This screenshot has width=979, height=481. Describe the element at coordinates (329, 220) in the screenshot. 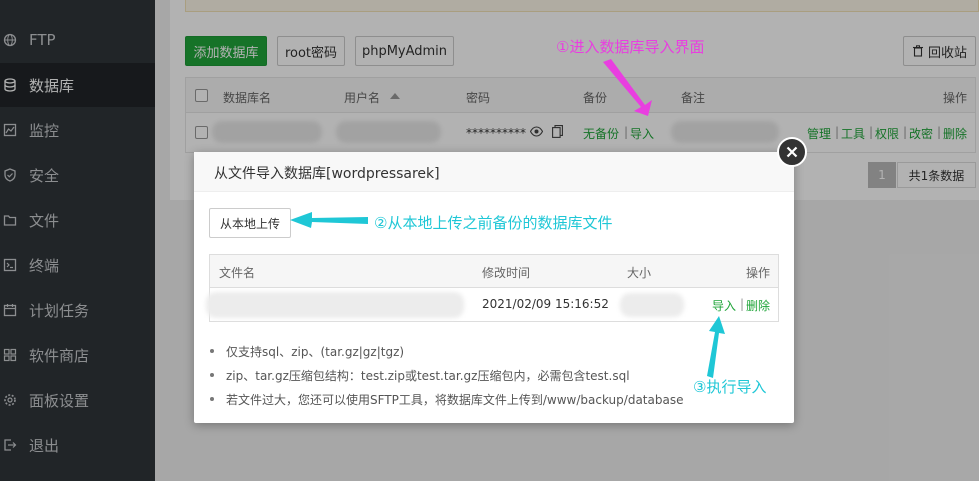

I see `arrow-to-upload` at that location.